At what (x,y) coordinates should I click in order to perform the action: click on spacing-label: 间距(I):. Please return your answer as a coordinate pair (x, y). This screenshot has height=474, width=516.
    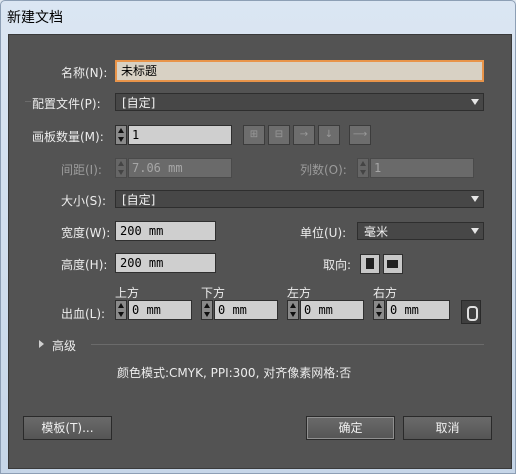
    Looking at the image, I should click on (81, 170).